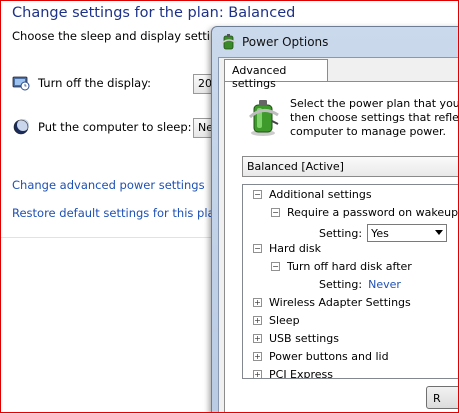 This screenshot has height=413, width=459. I want to click on disk-setting-row: Setting: Never, so click(360, 284).